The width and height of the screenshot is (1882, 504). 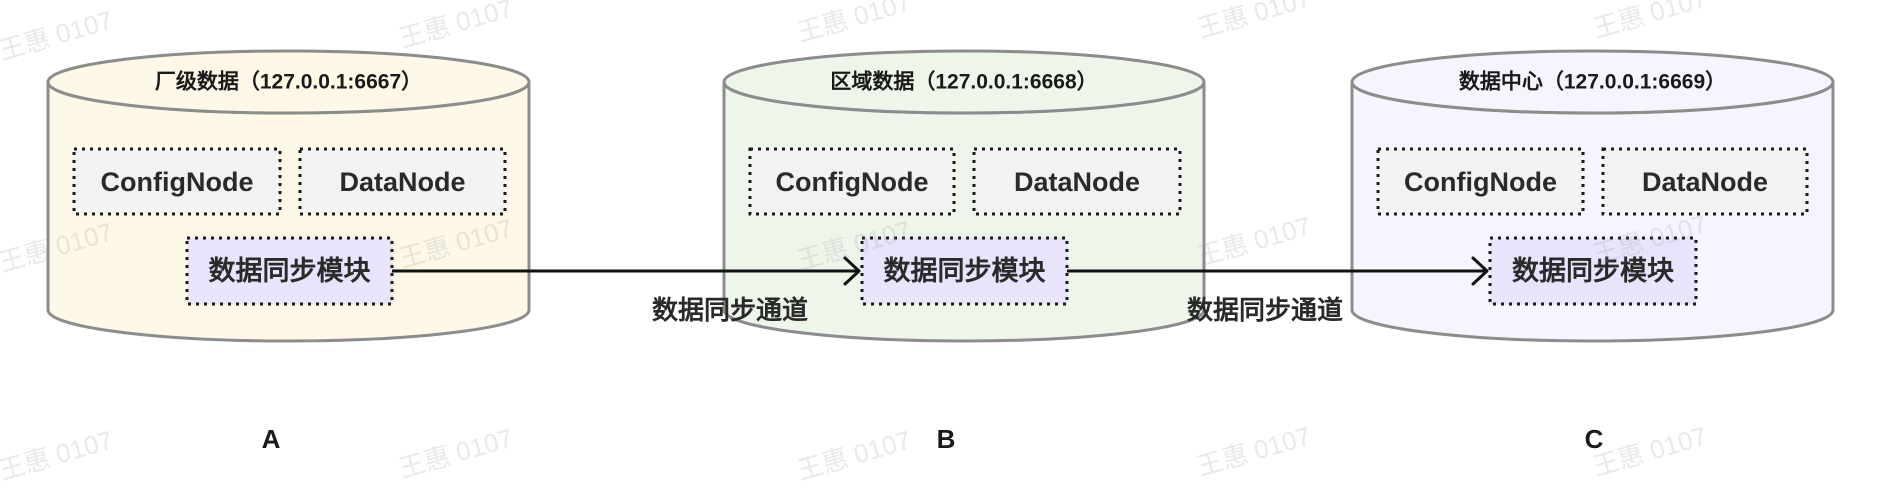 I want to click on node-b-sync-module-label: 数据同步模块, so click(x=965, y=271).